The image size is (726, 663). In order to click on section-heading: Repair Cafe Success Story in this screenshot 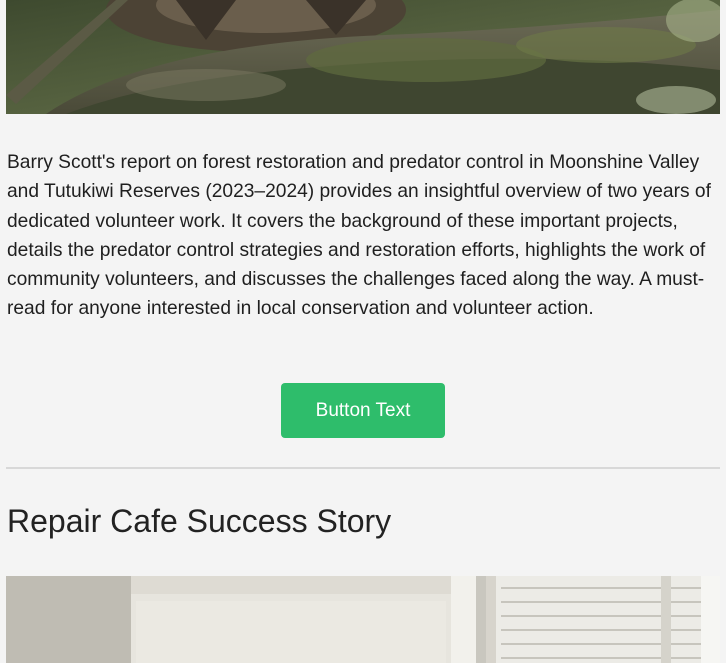, I will do `click(199, 521)`.